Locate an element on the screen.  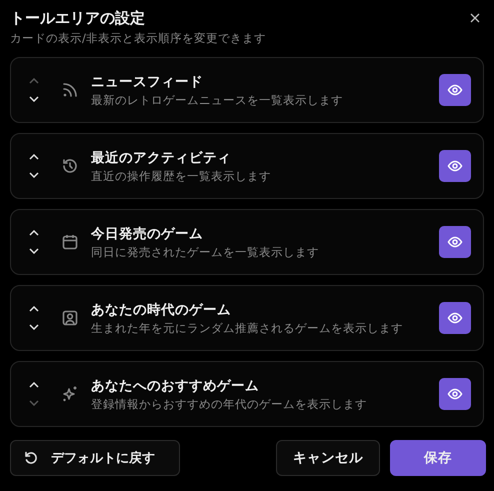
reset-icon is located at coordinates (31, 458).